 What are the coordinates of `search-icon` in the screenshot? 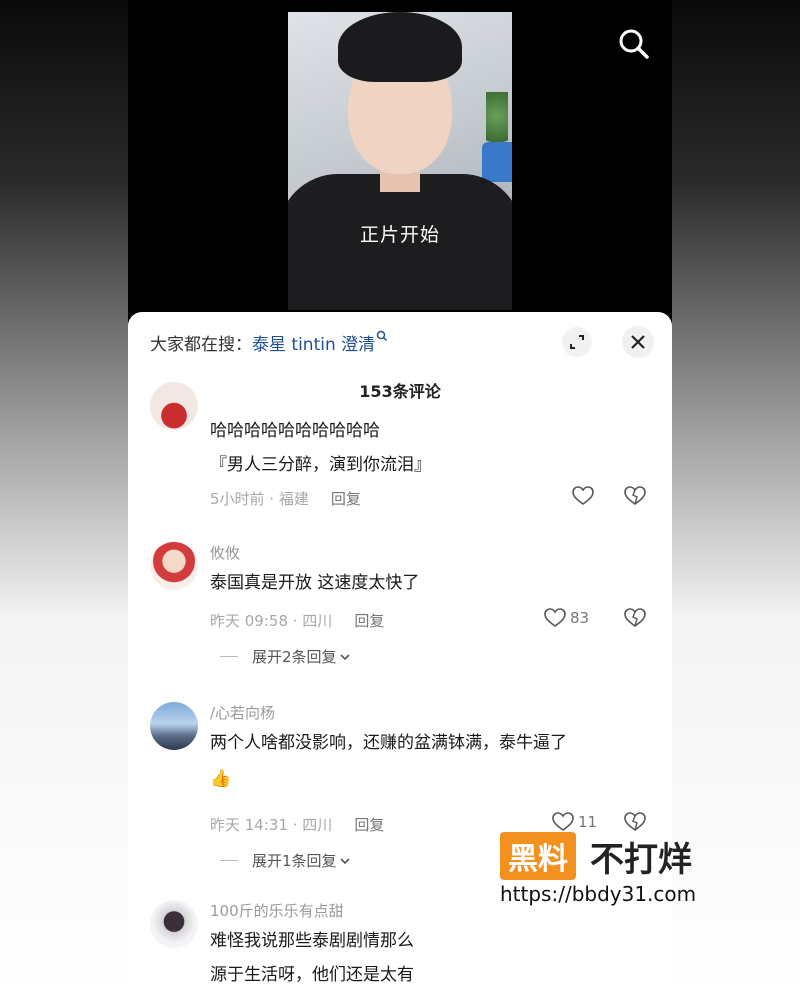 It's located at (634, 44).